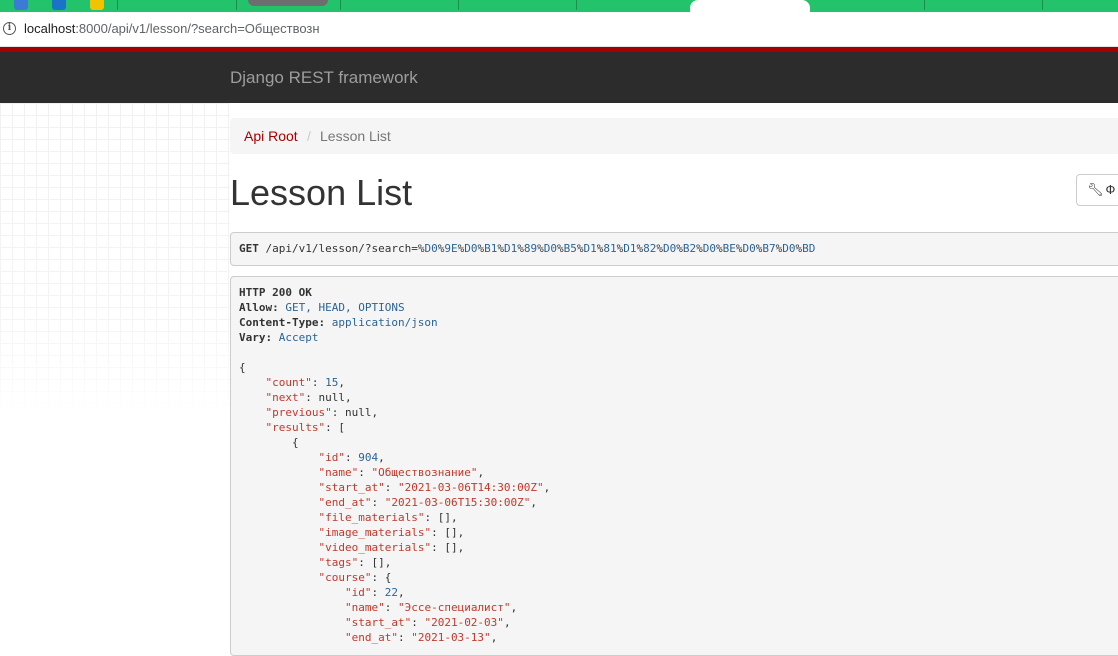 Image resolution: width=1118 pixels, height=656 pixels. I want to click on encoded-byte: 9E, so click(451, 248).